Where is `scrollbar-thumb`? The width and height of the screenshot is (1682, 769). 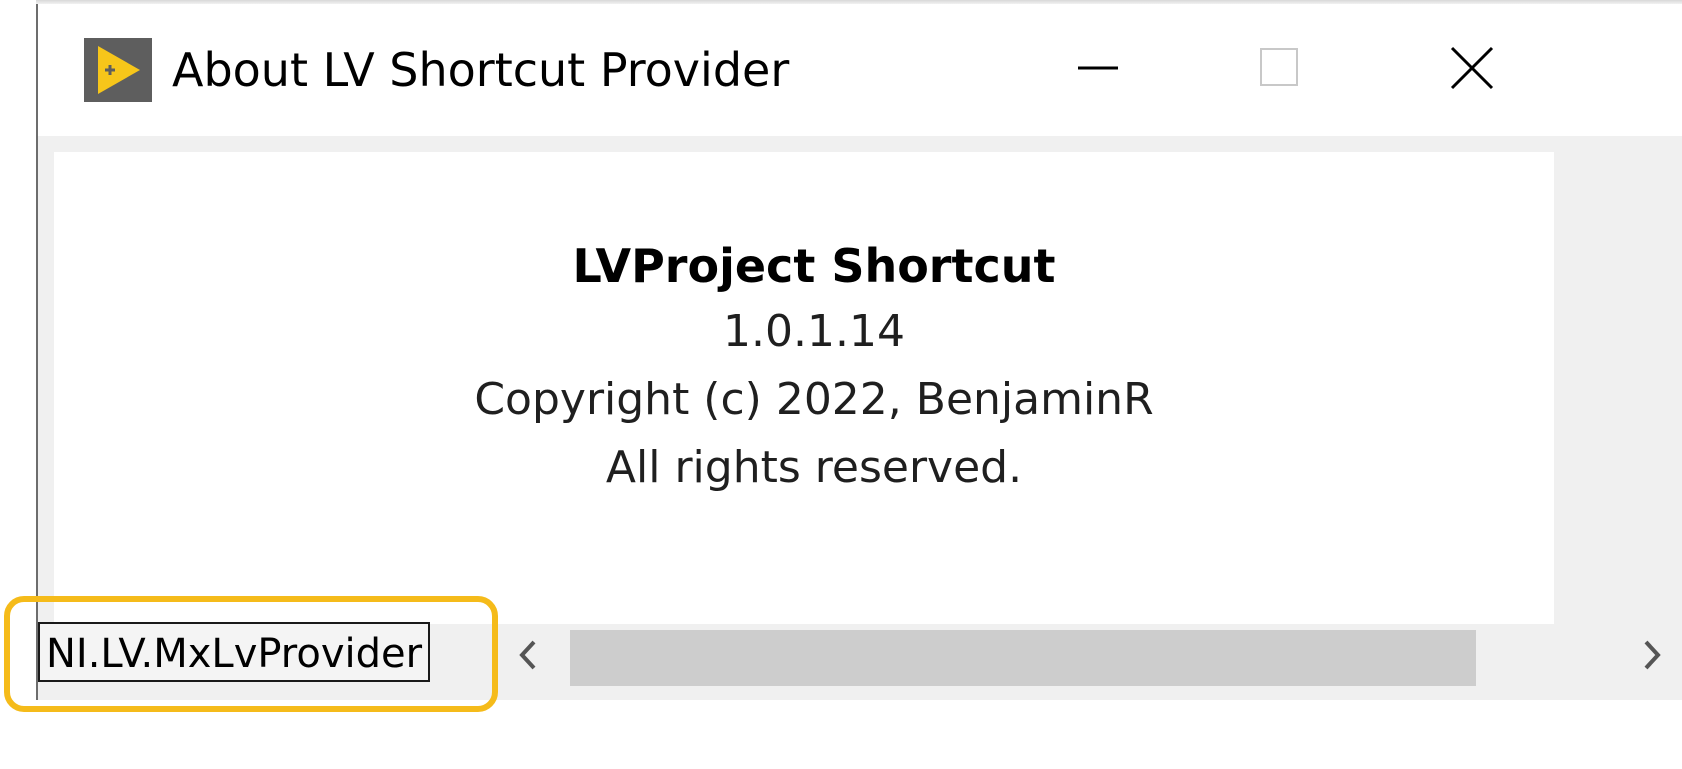
scrollbar-thumb is located at coordinates (1023, 658).